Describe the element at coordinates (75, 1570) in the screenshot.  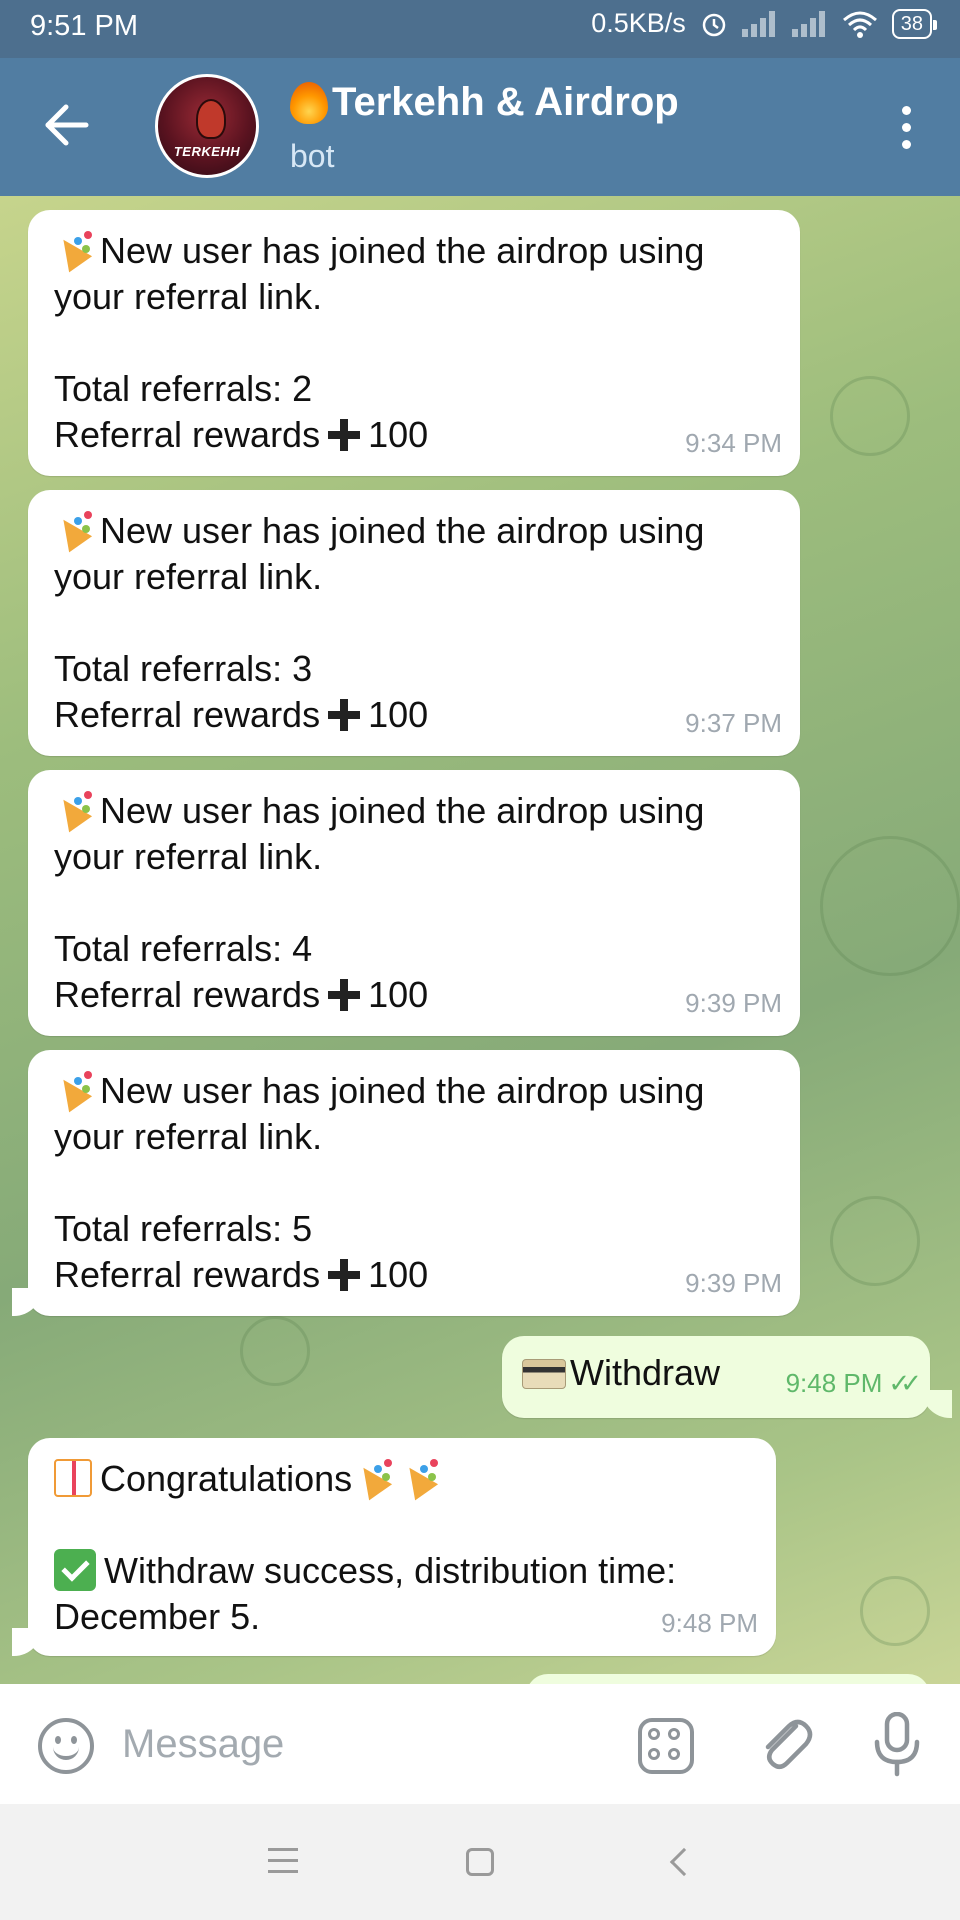
I see `check-mark-icon` at that location.